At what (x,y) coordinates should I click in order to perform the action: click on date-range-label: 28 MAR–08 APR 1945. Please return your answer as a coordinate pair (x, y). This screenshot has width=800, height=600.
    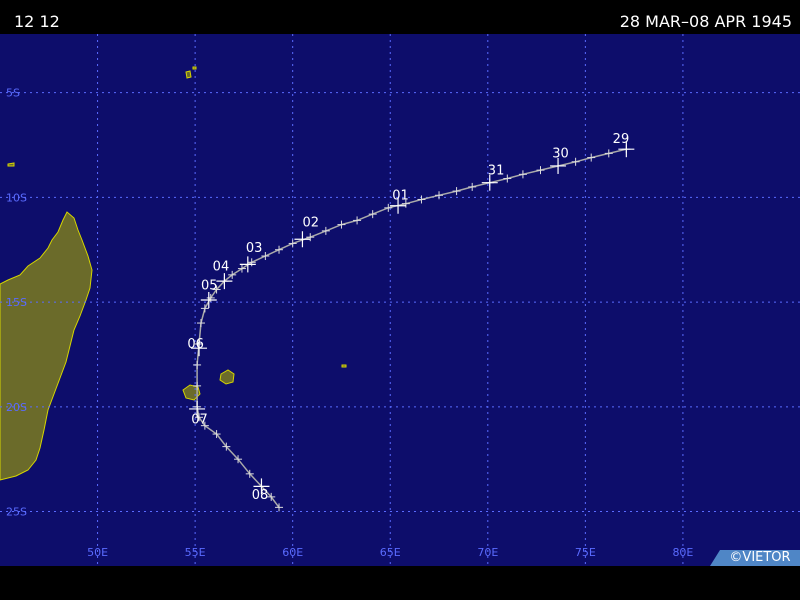
    Looking at the image, I should click on (705, 21).